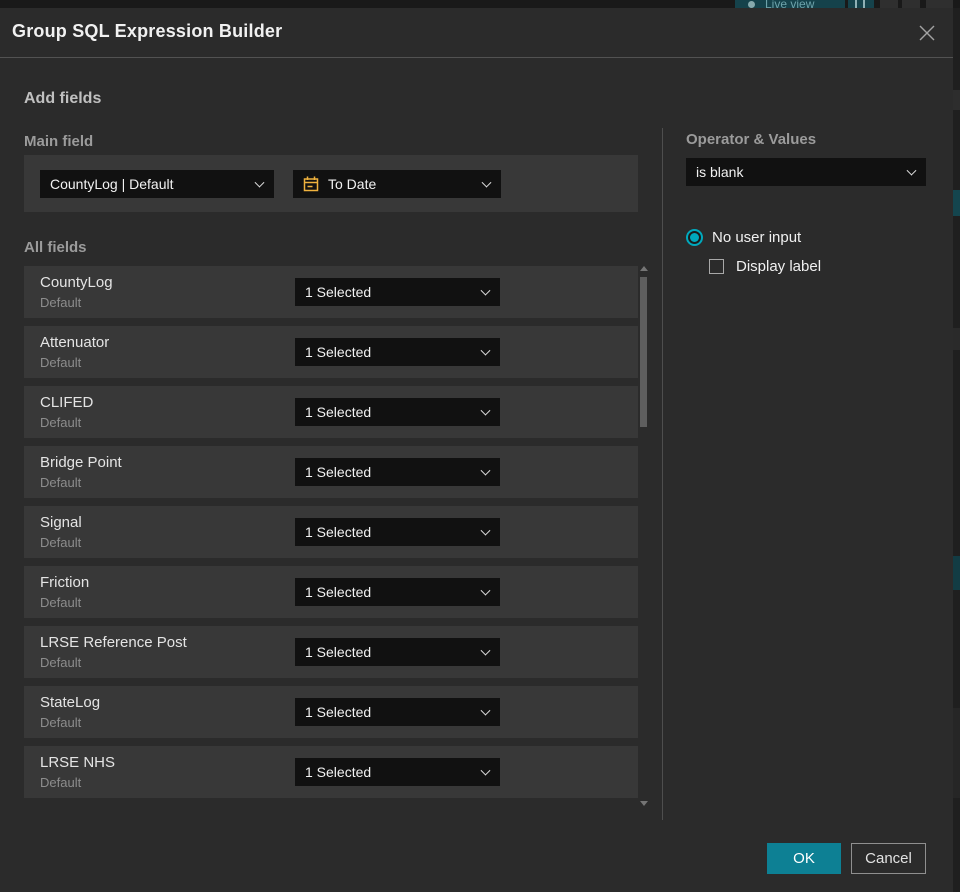 The width and height of the screenshot is (960, 892). Describe the element at coordinates (956, 450) in the screenshot. I see `background-app-right-strip` at that location.